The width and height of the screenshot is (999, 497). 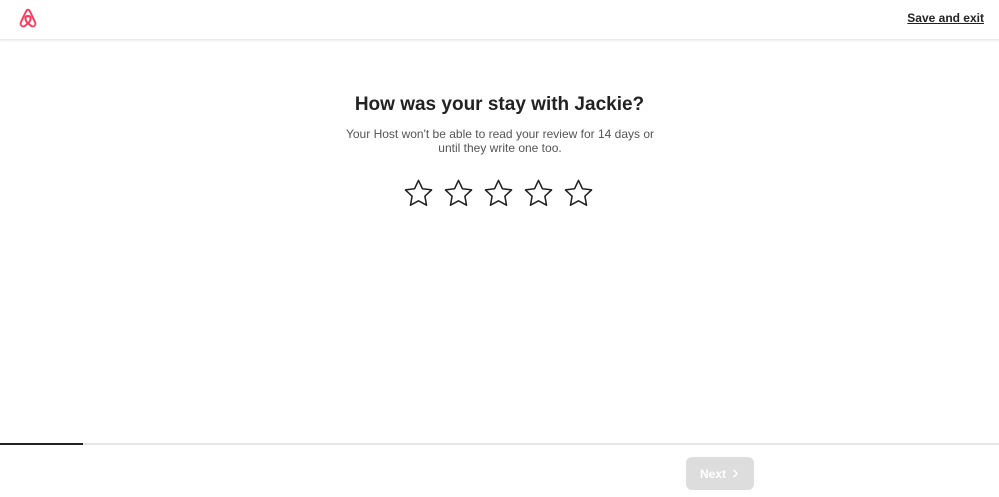 I want to click on next-button-label: Next, so click(x=712, y=473).